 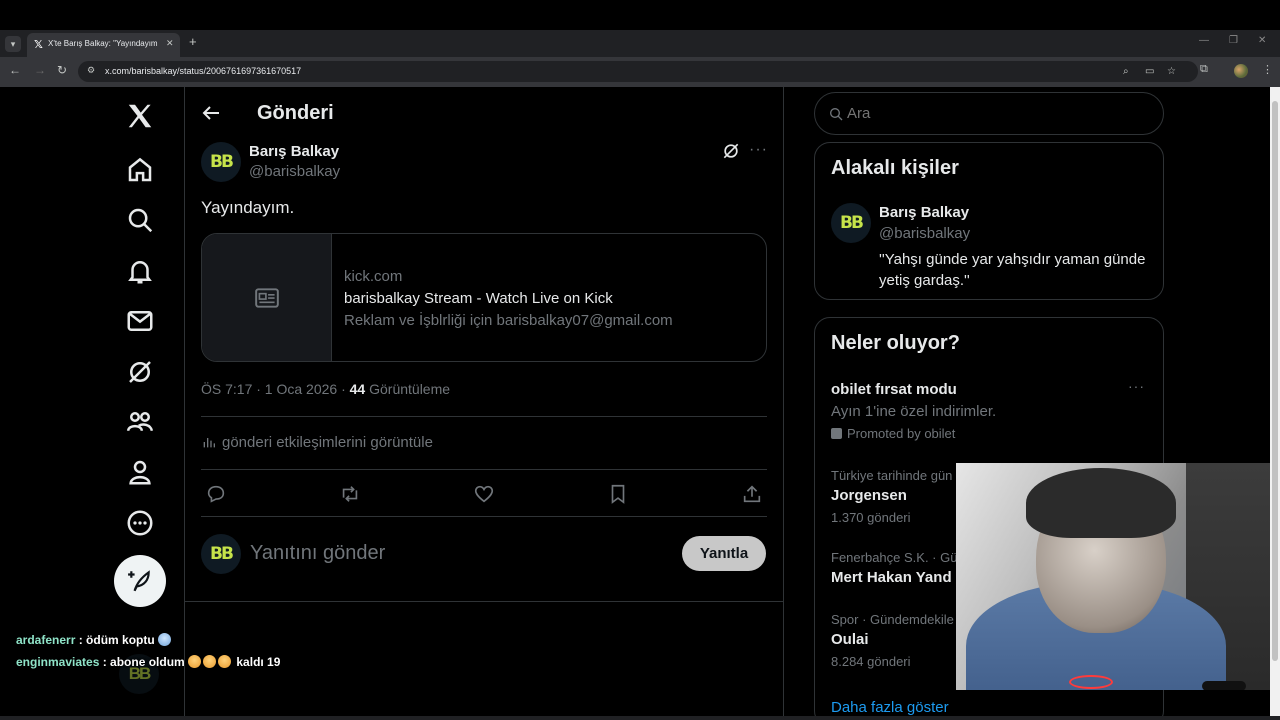 I want to click on trends-title: Neler oluyor?, so click(x=895, y=343).